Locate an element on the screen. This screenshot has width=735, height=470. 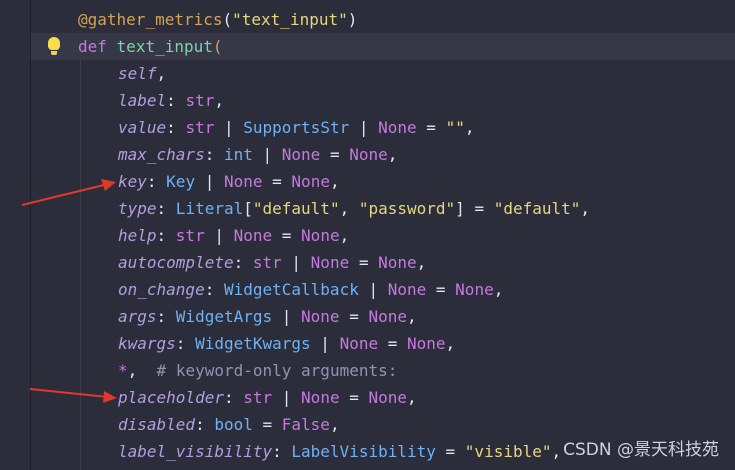
arrow-to-placeholder-icon is located at coordinates (73, 395).